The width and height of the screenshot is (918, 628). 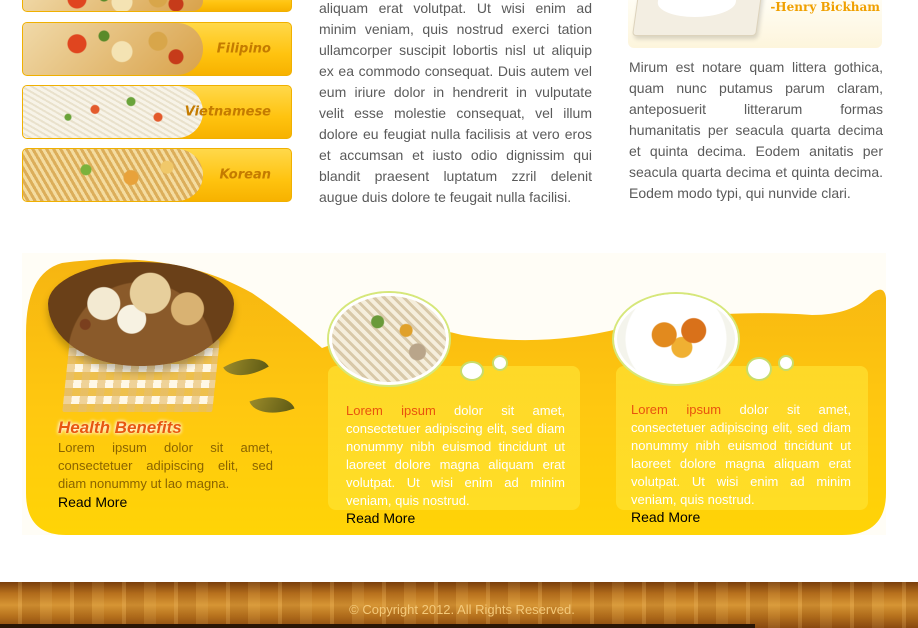 What do you see at coordinates (113, 175) in the screenshot?
I see `korean-food-image` at bounding box center [113, 175].